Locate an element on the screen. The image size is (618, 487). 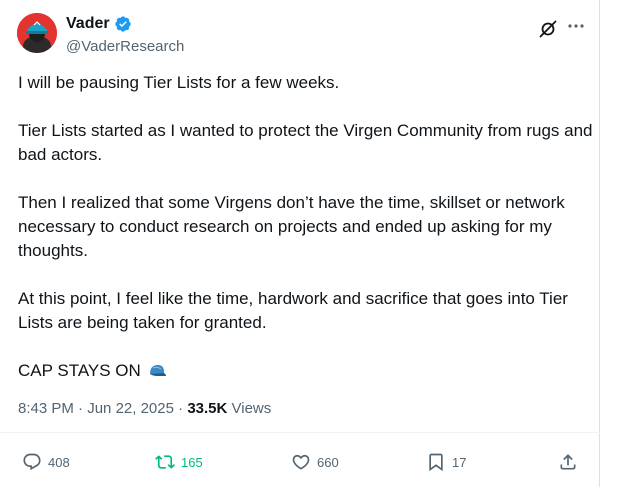
blue-cap-emoji is located at coordinates (157, 370).